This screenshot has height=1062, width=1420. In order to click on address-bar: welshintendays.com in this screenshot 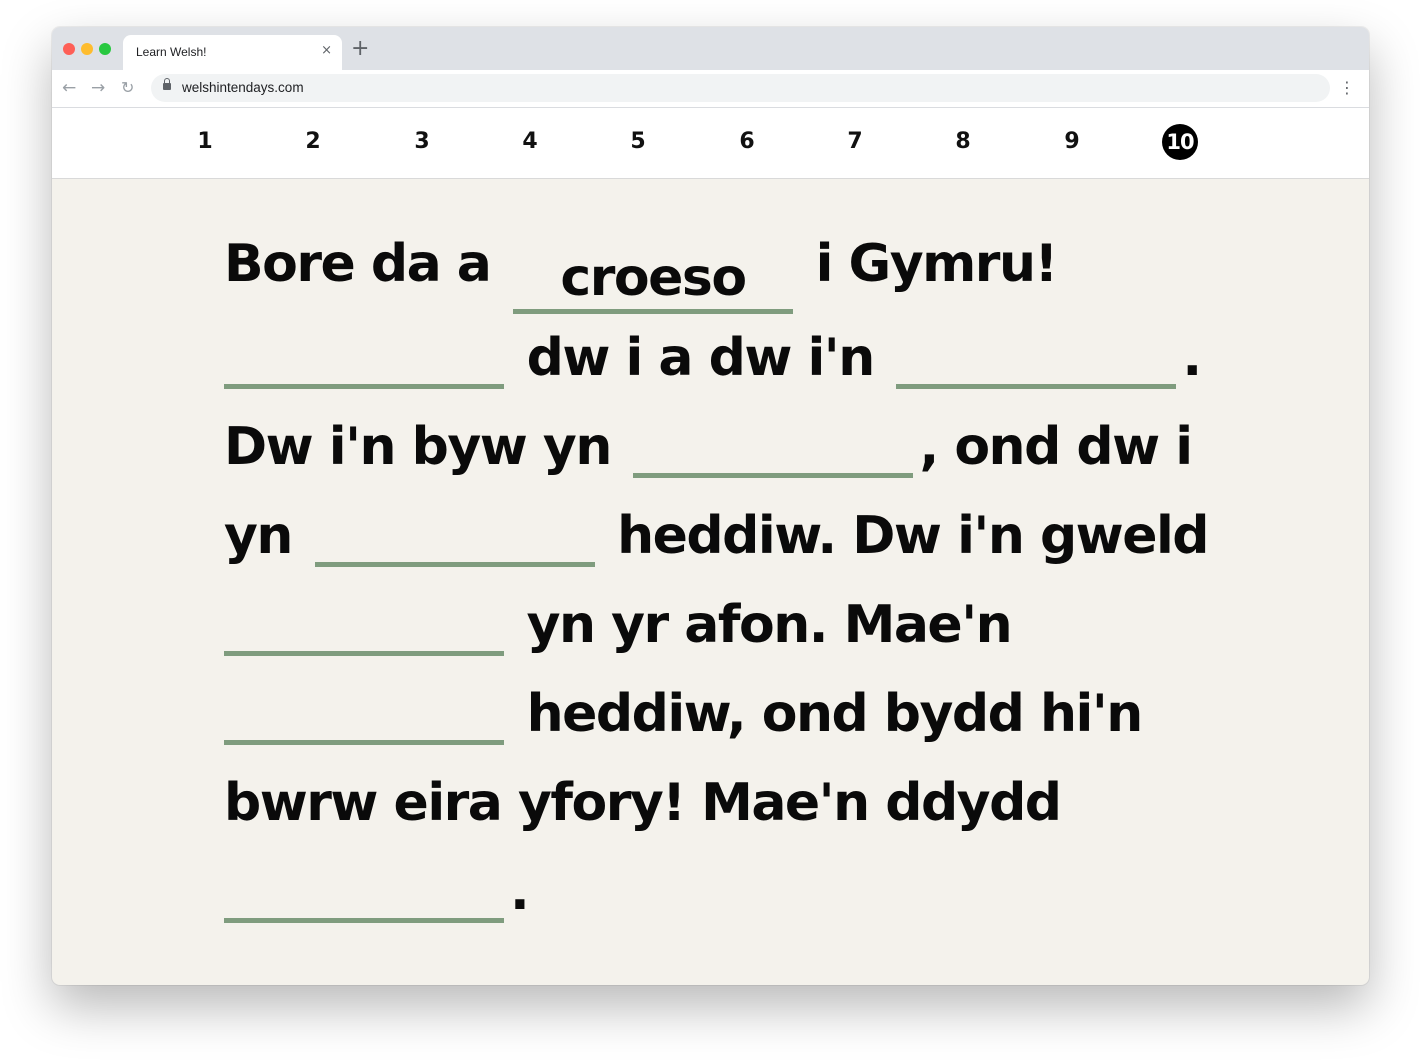, I will do `click(740, 88)`.